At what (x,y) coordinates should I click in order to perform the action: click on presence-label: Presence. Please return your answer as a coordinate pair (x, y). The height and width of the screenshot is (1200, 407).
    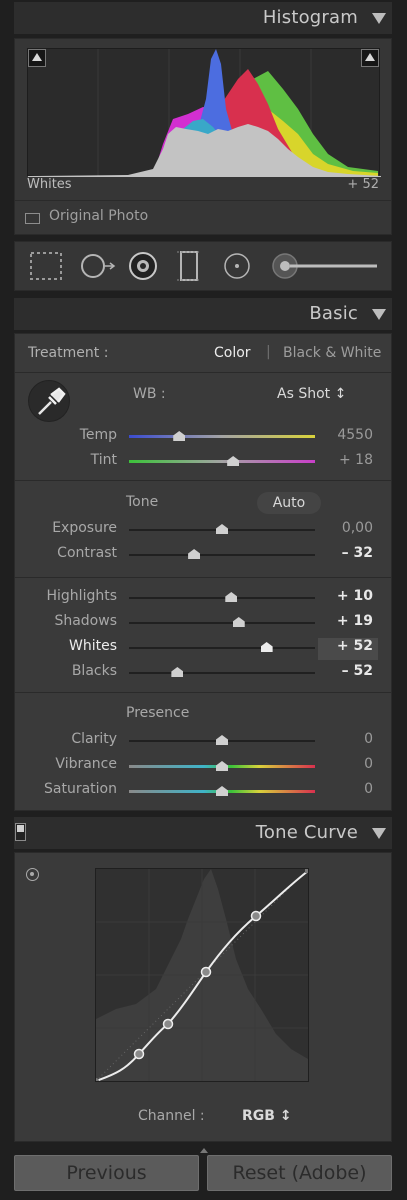
    Looking at the image, I should click on (158, 713).